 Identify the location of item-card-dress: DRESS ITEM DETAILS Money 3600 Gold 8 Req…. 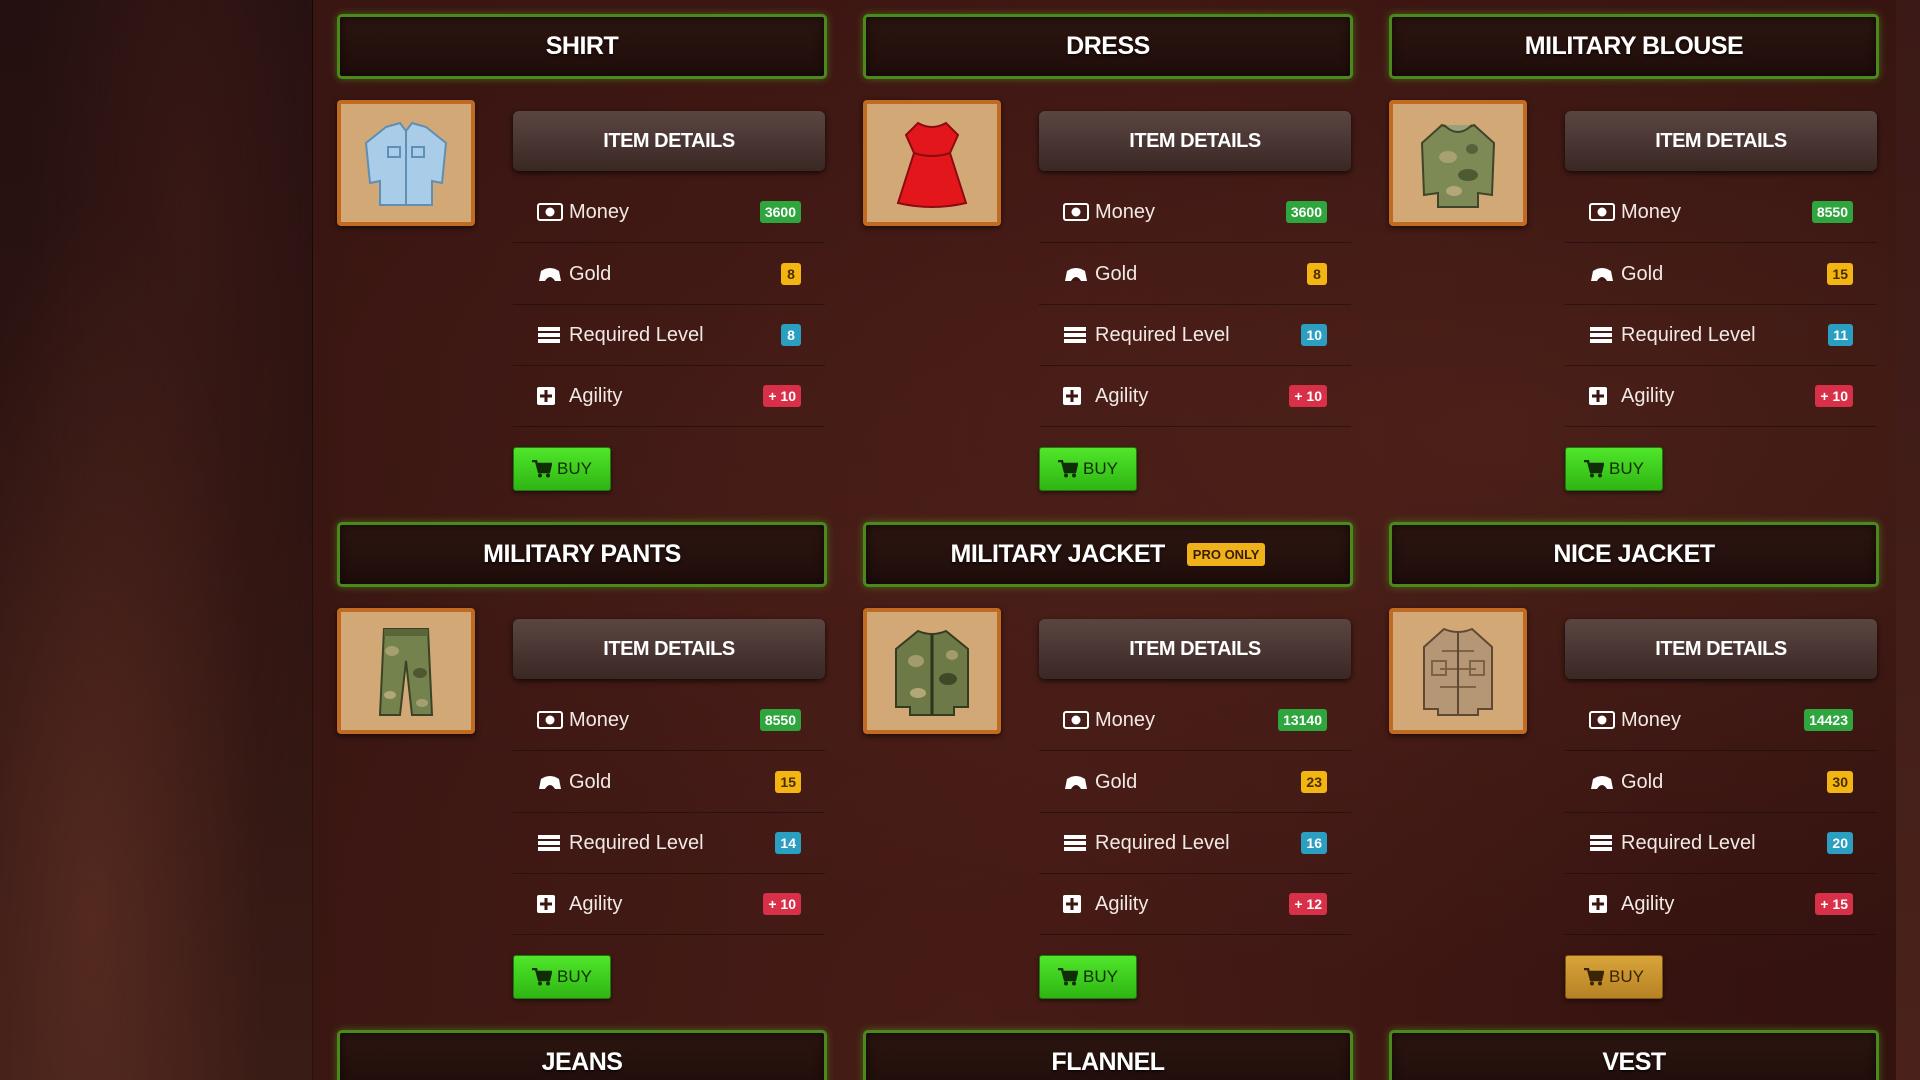
(1108, 264).